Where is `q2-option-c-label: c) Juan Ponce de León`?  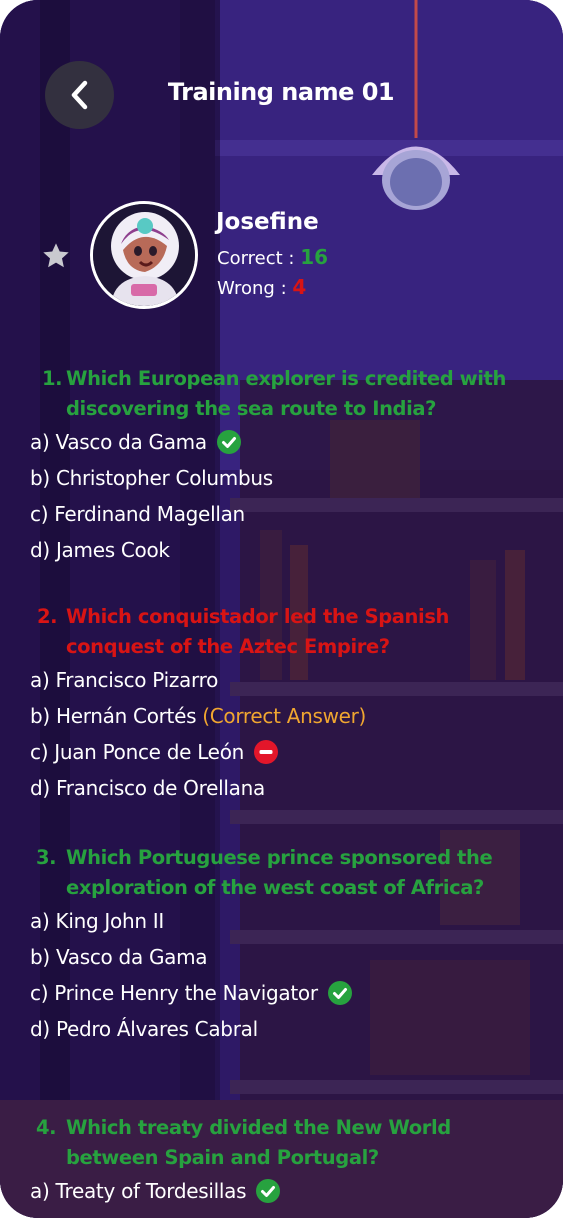
q2-option-c-label: c) Juan Ponce de León is located at coordinates (137, 752).